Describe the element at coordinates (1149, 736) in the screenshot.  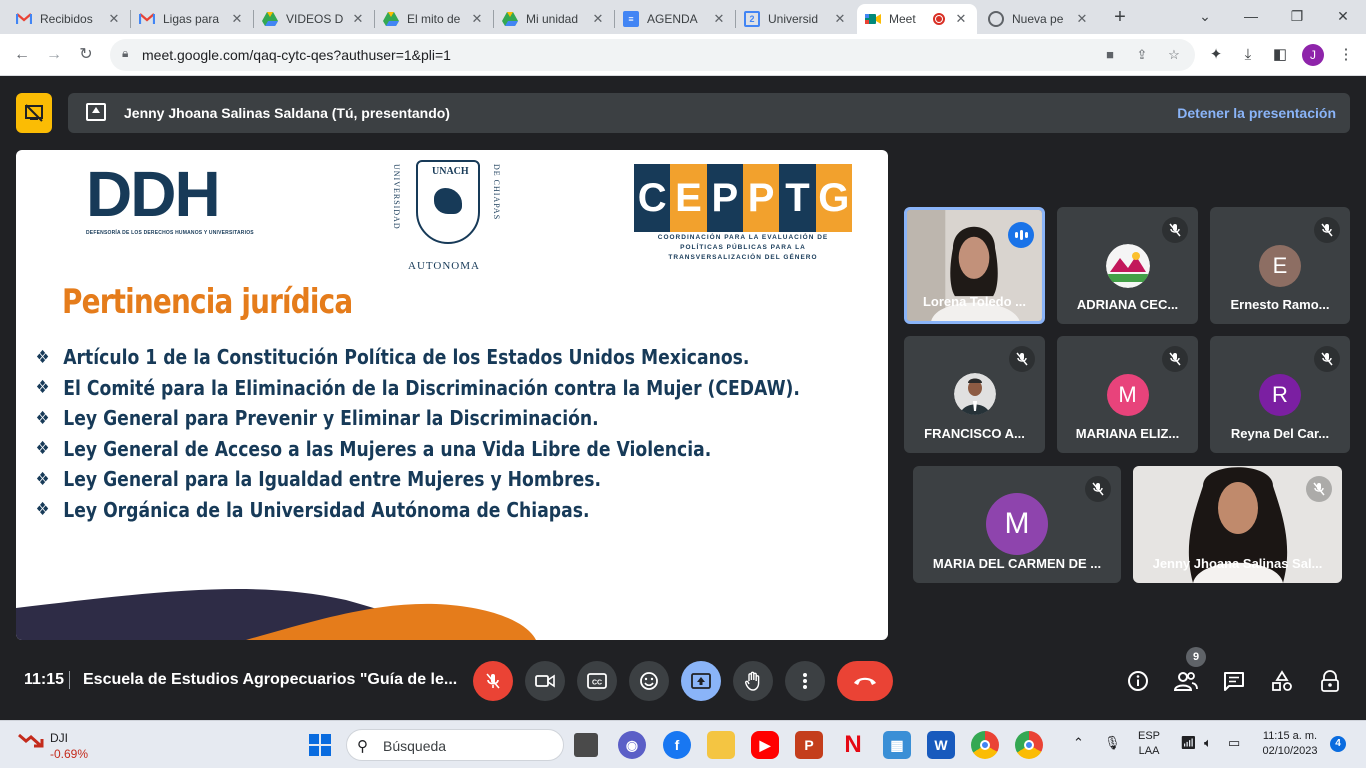
I see `language-code: ESP` at that location.